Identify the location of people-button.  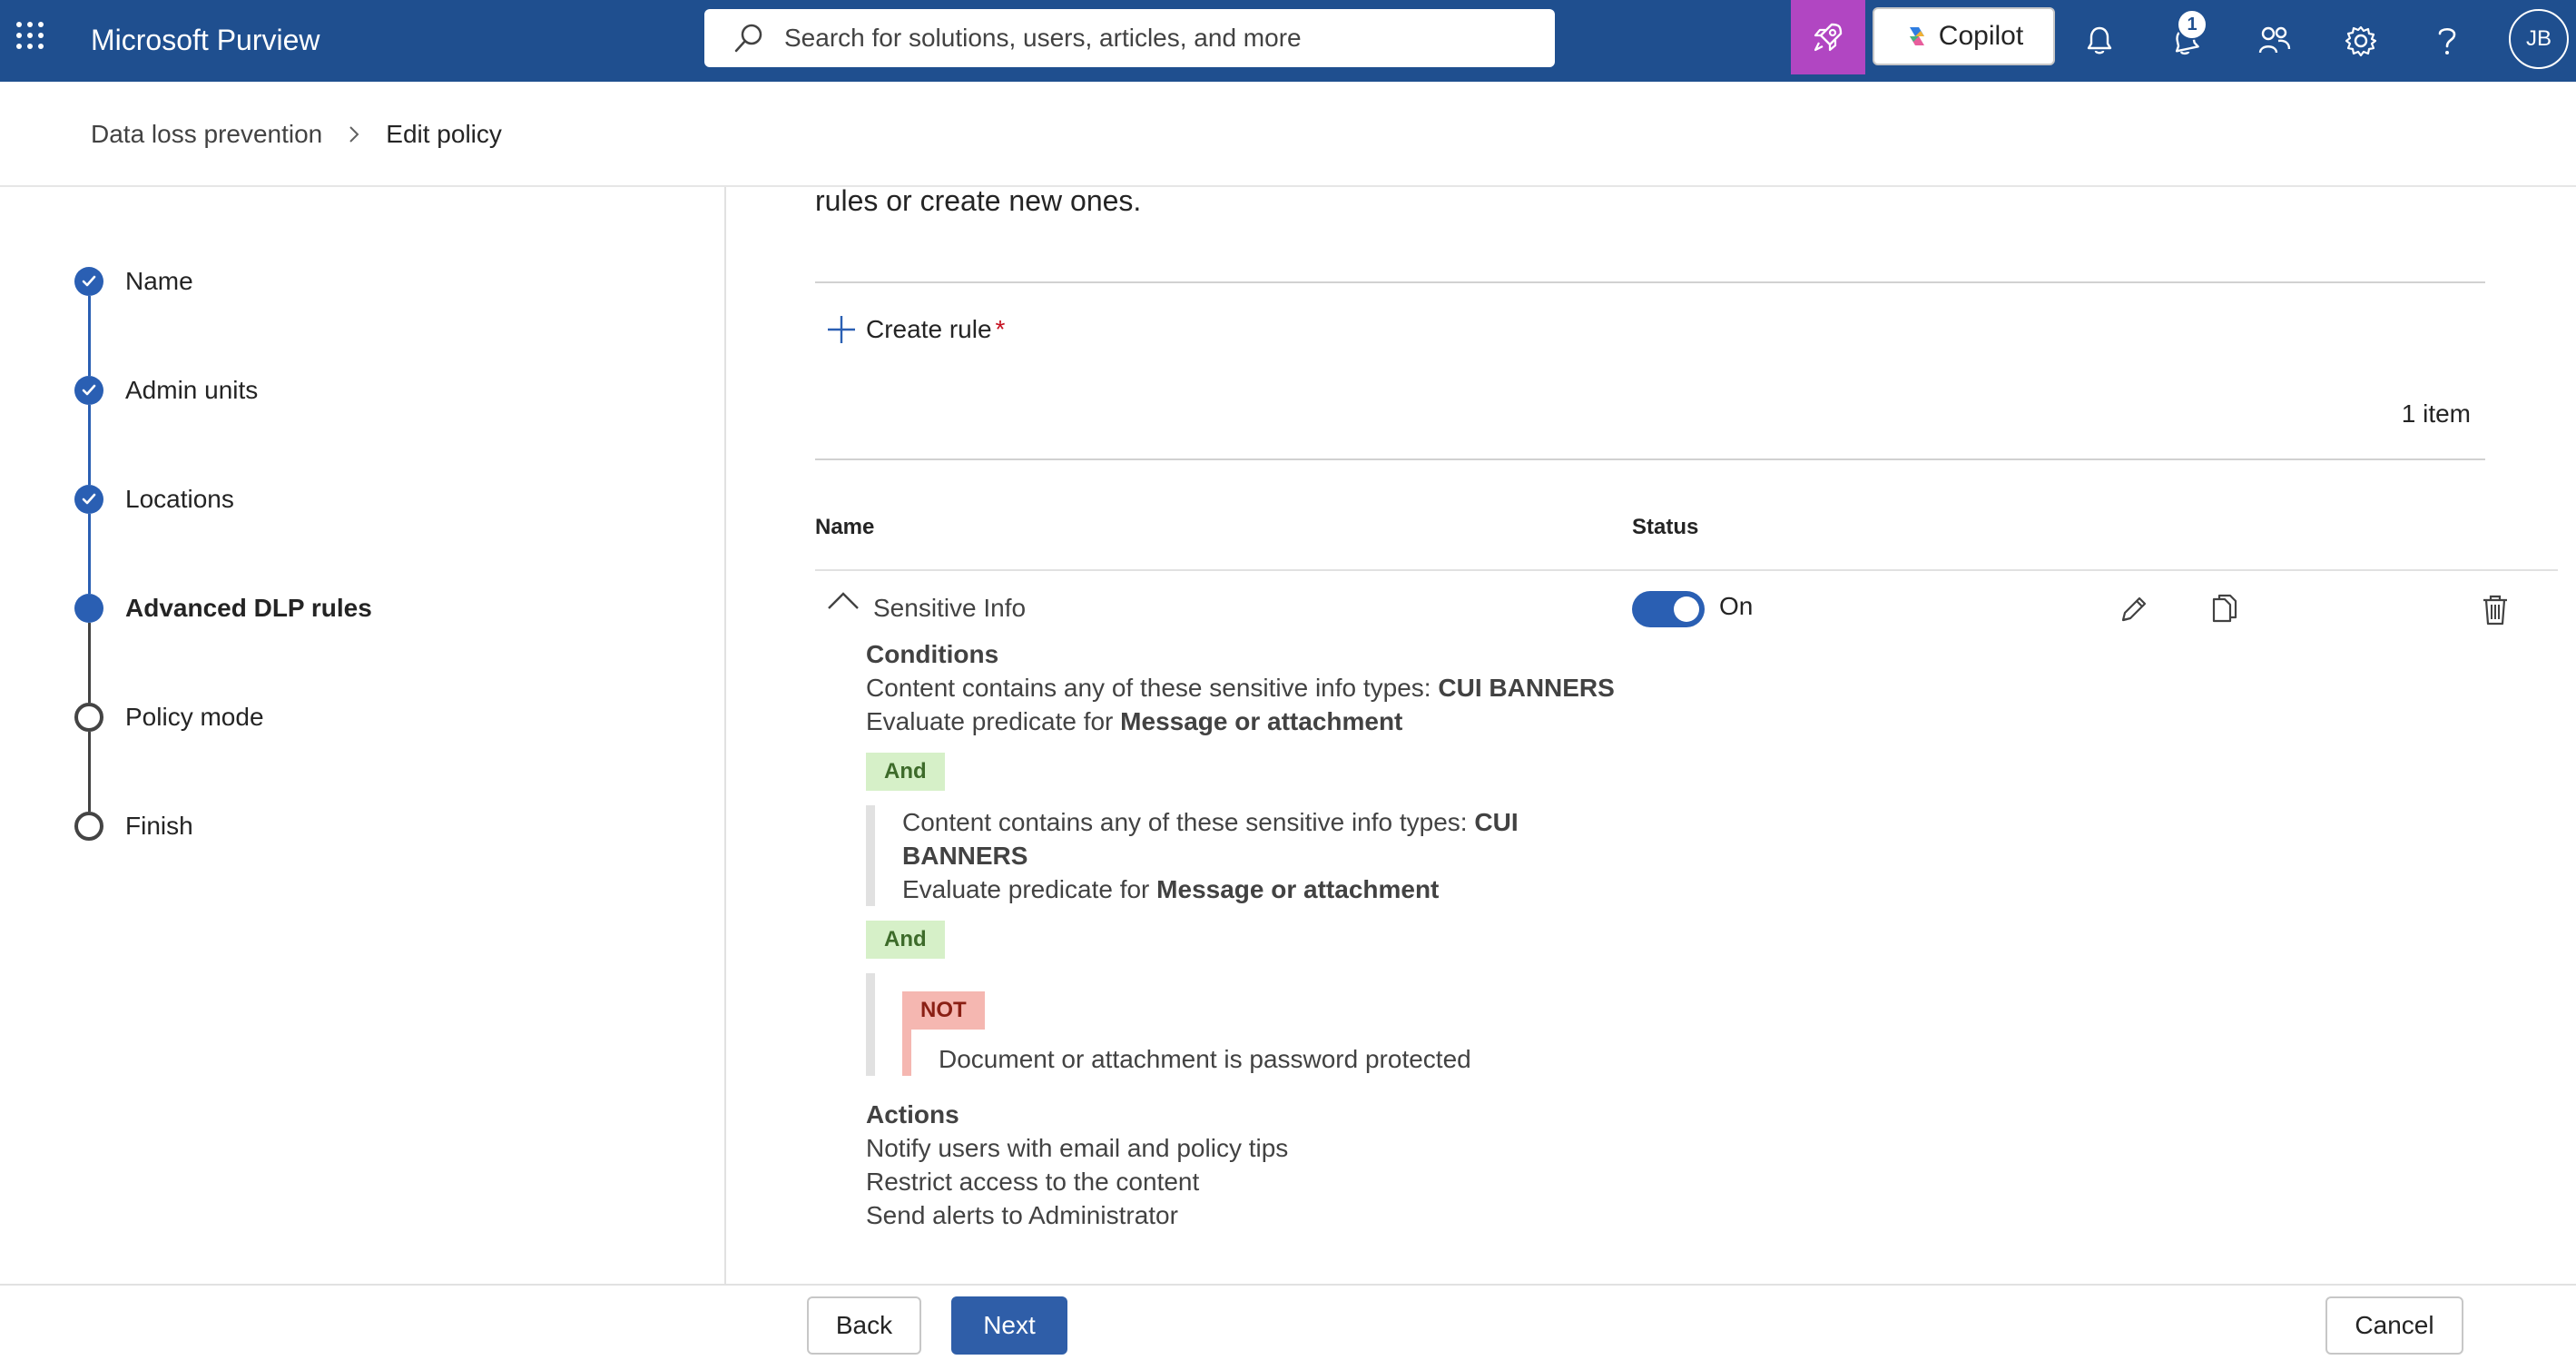
(2274, 40).